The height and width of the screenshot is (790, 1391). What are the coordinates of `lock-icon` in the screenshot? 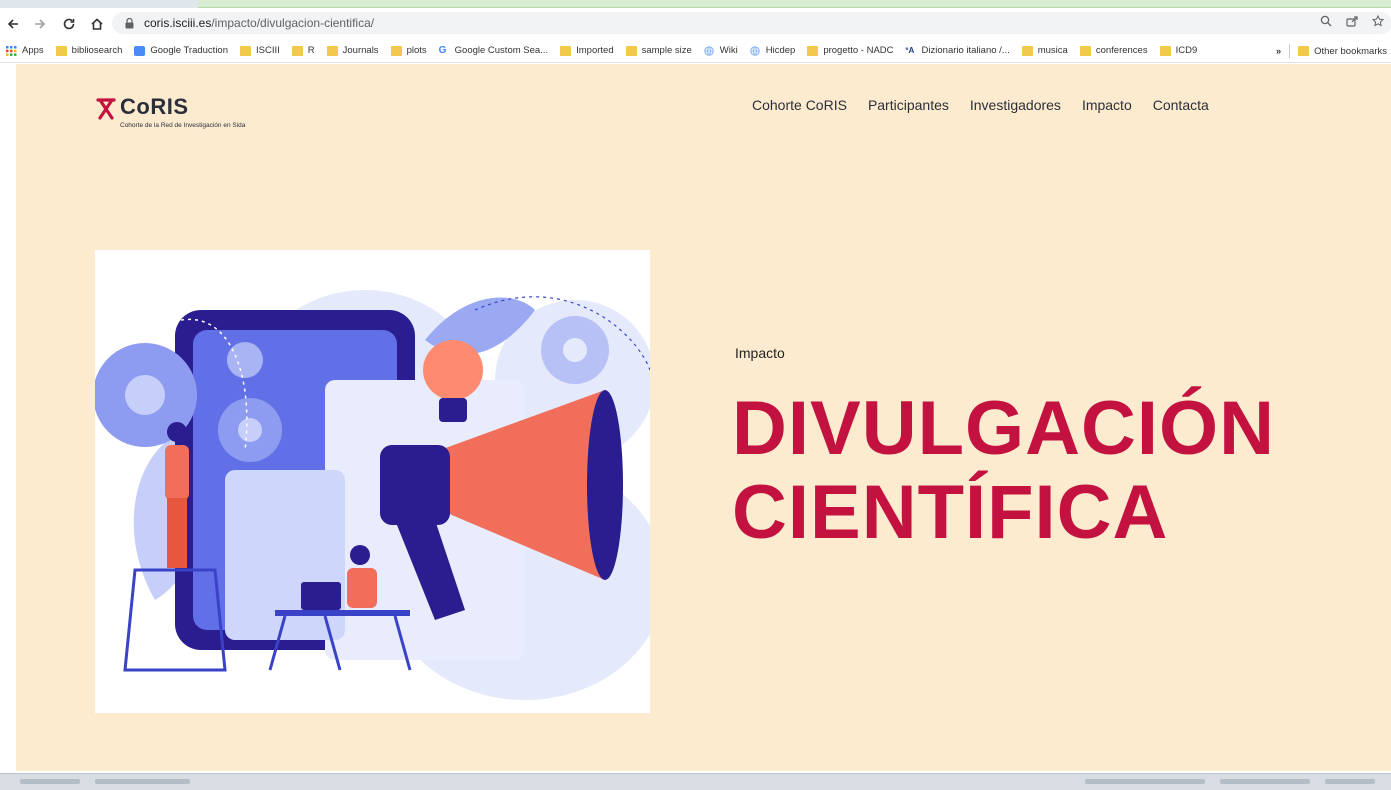 It's located at (129, 23).